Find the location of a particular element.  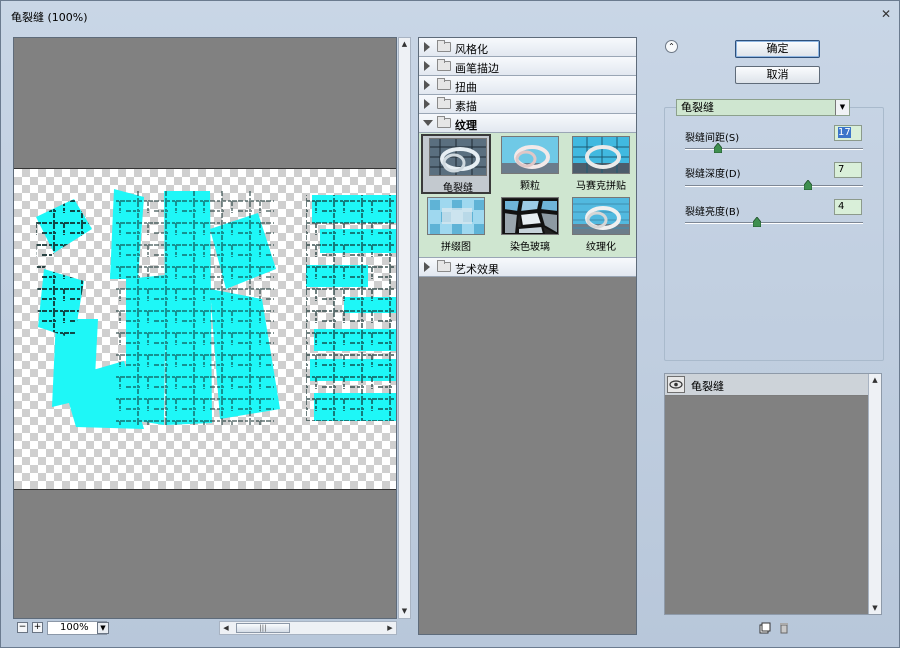

grain-thumbnail is located at coordinates (530, 155).